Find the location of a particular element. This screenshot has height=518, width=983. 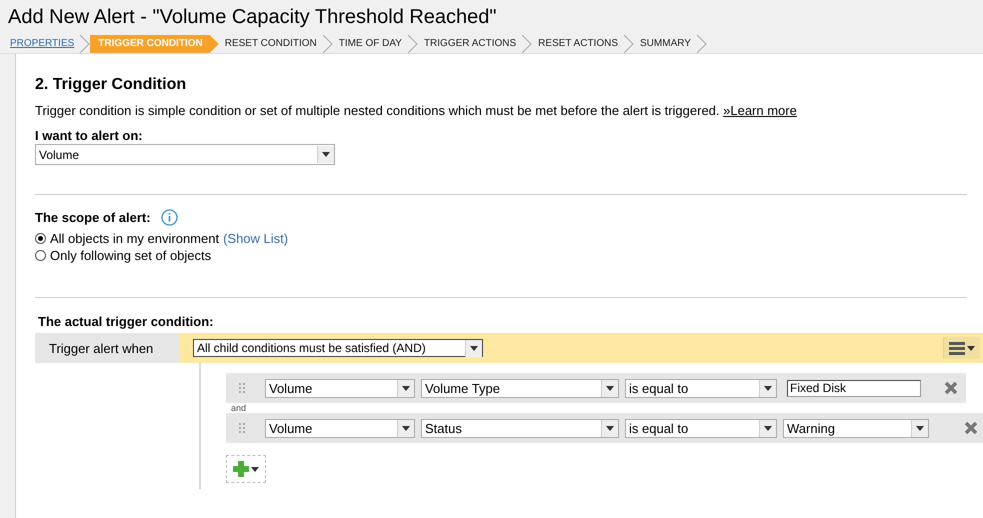

field-label: The scope of alert: is located at coordinates (93, 217).